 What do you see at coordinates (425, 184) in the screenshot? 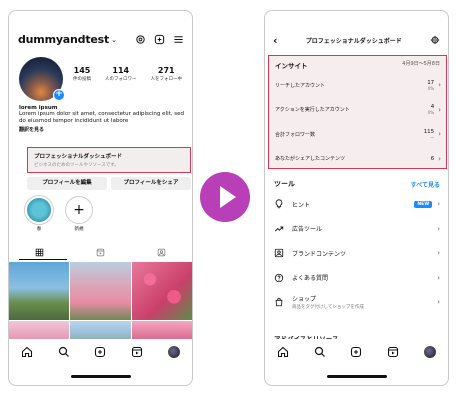
I see `see-all-tools-link: すべて見る` at bounding box center [425, 184].